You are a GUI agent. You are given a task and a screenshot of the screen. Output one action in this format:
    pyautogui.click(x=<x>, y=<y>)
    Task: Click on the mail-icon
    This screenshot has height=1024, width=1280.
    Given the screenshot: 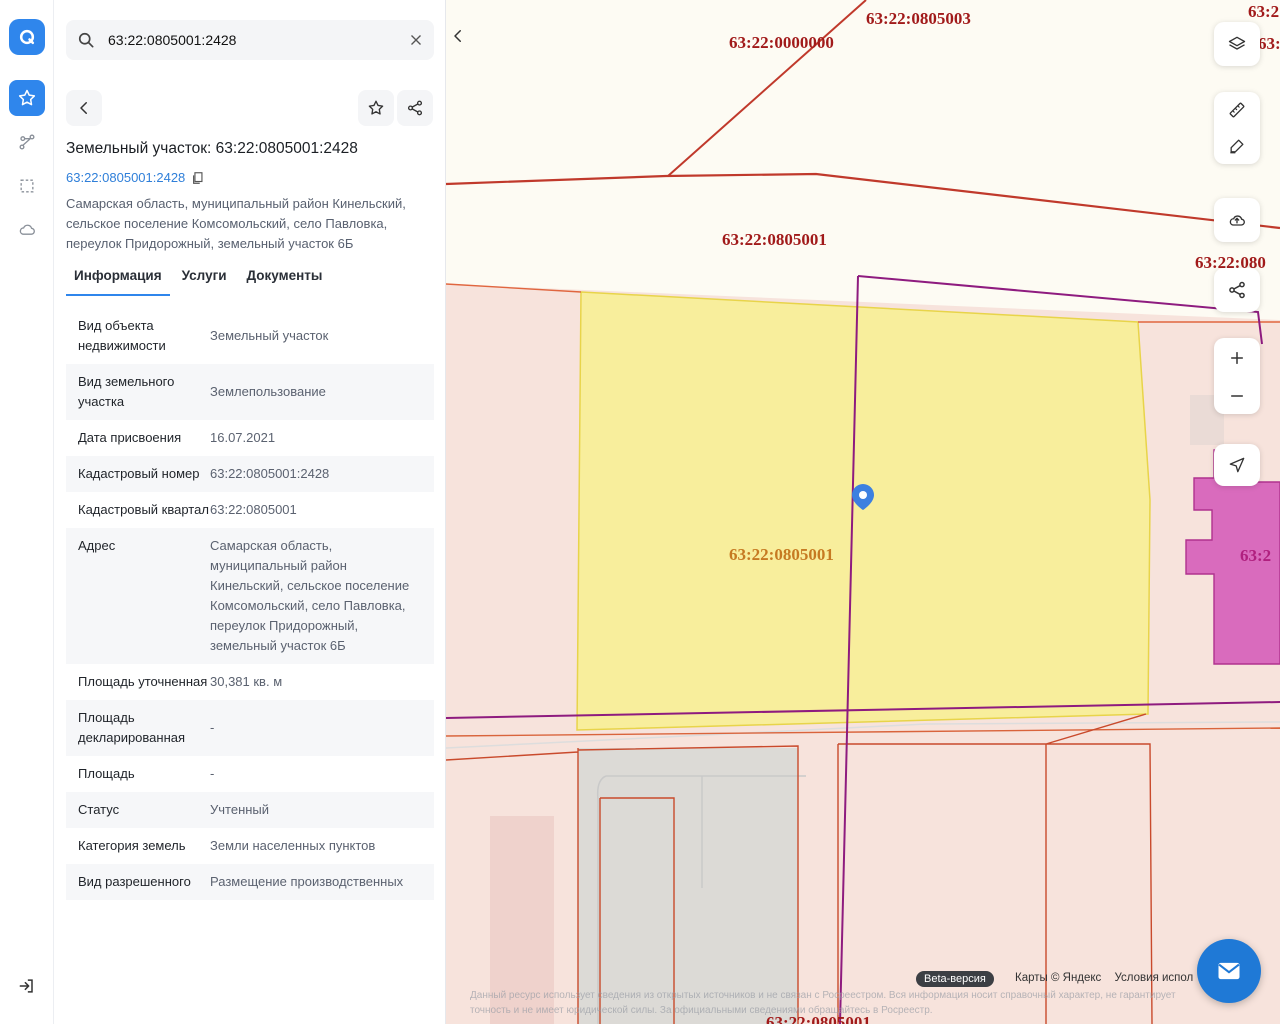 What is the action you would take?
    pyautogui.click(x=1229, y=971)
    